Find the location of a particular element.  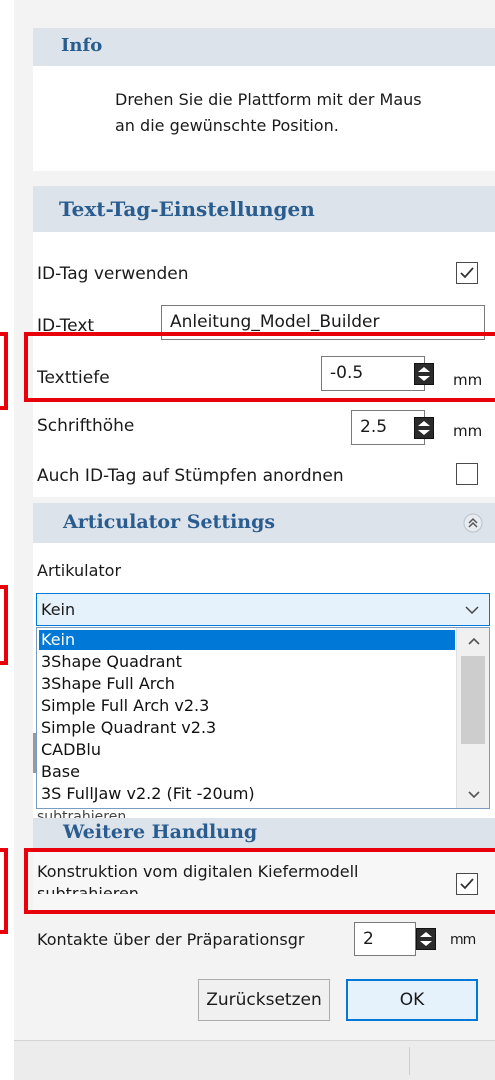

scrollbar-thumb is located at coordinates (473, 700).